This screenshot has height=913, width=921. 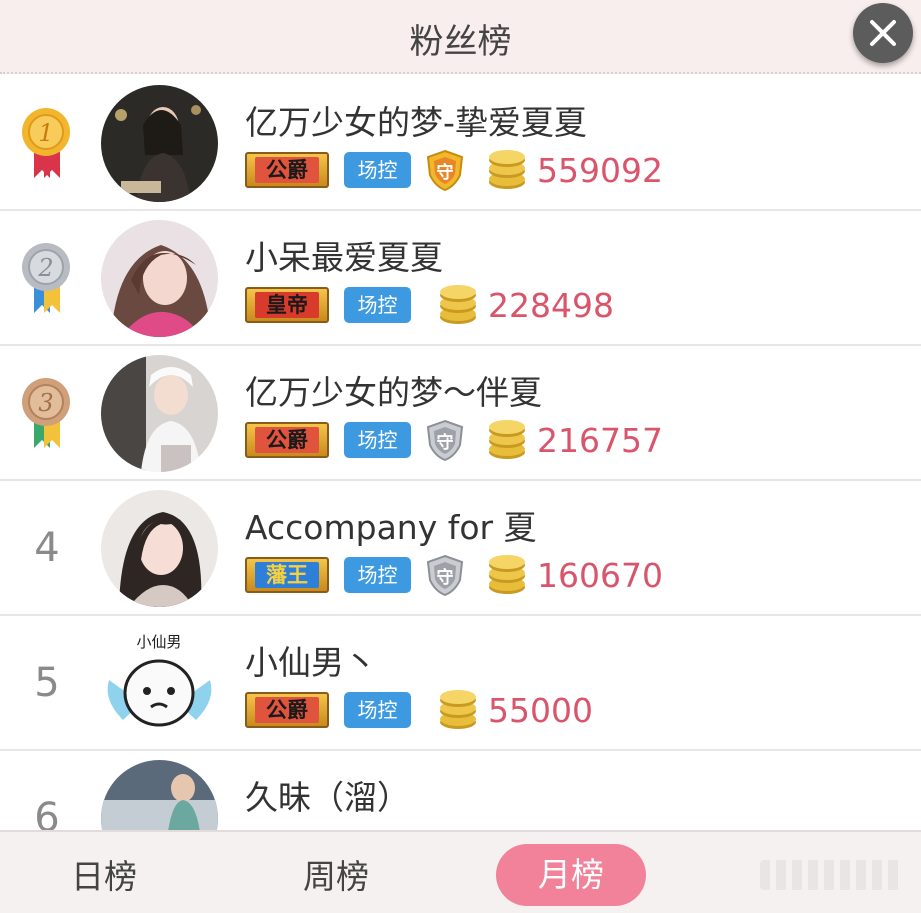 What do you see at coordinates (45, 268) in the screenshot?
I see `svg-text: 2` at bounding box center [45, 268].